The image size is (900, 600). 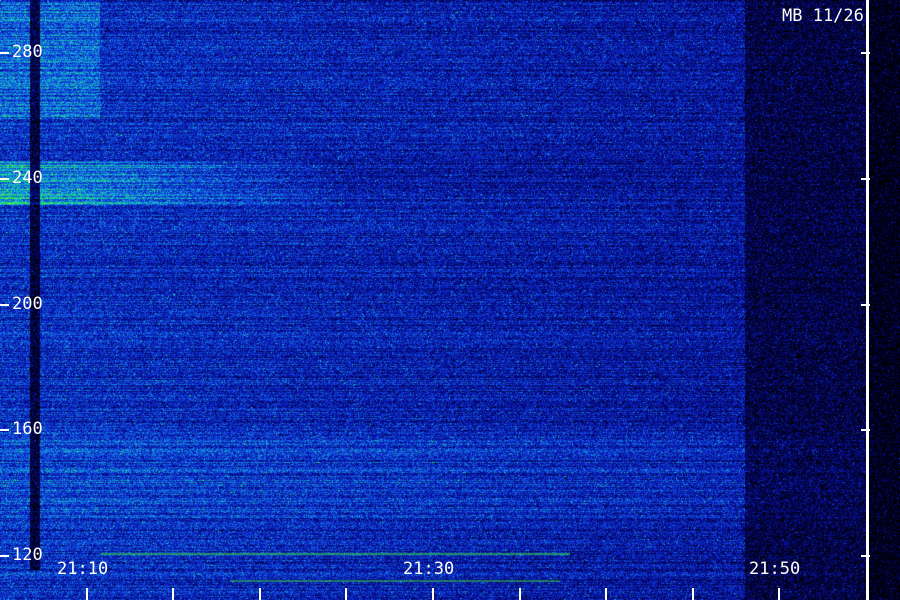 I want to click on x-tick-label: 21:10, so click(x=83, y=569).